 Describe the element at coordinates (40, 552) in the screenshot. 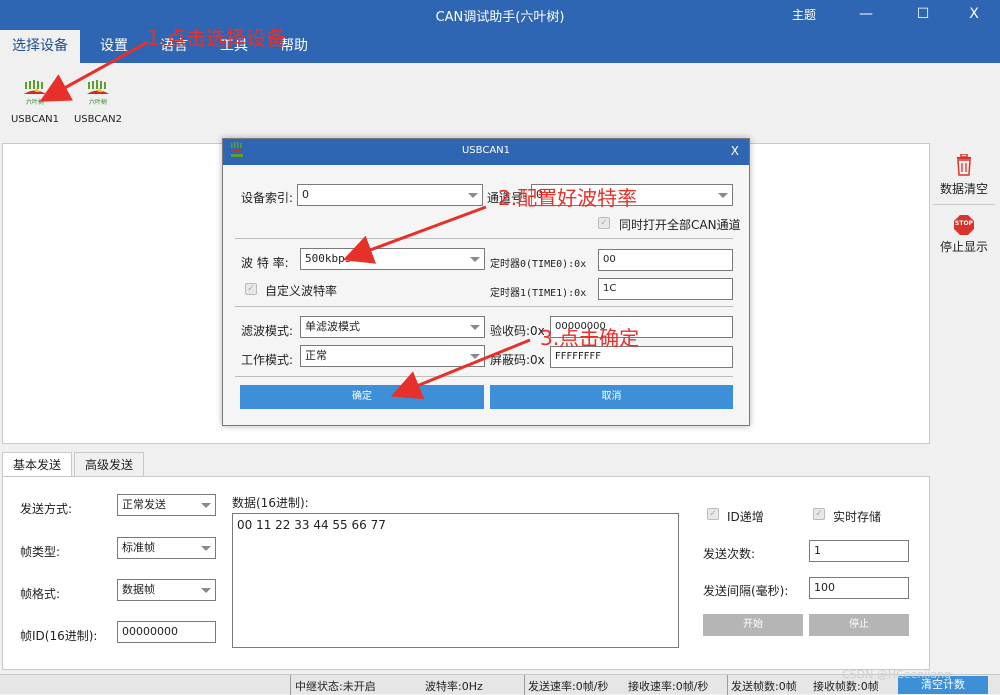

I see `frame-type-label: 帧类型:` at that location.